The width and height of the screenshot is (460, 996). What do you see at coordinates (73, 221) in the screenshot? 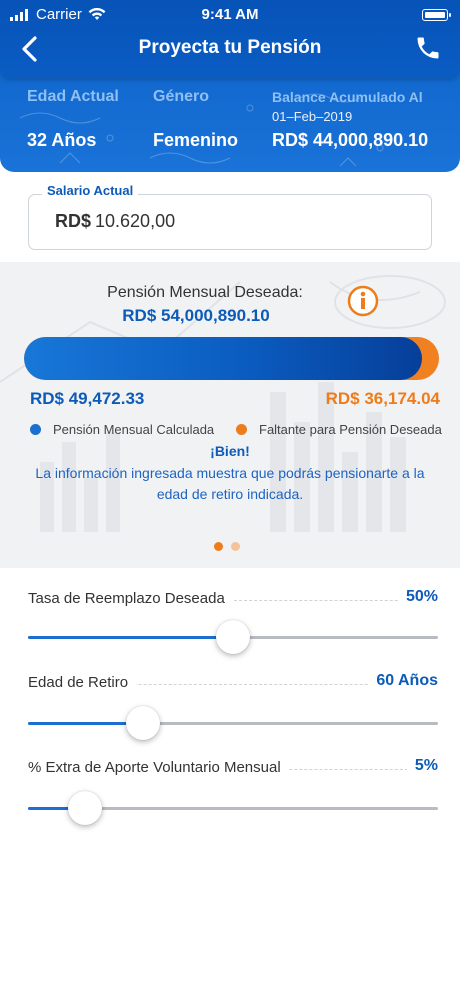
I see `salary-currency: RD$` at bounding box center [73, 221].